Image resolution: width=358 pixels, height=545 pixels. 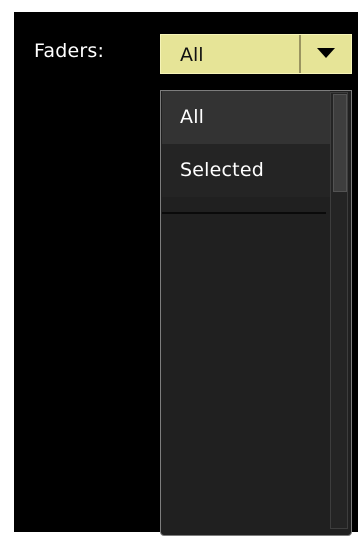 What do you see at coordinates (69, 51) in the screenshot?
I see `faders-label: Faders:` at bounding box center [69, 51].